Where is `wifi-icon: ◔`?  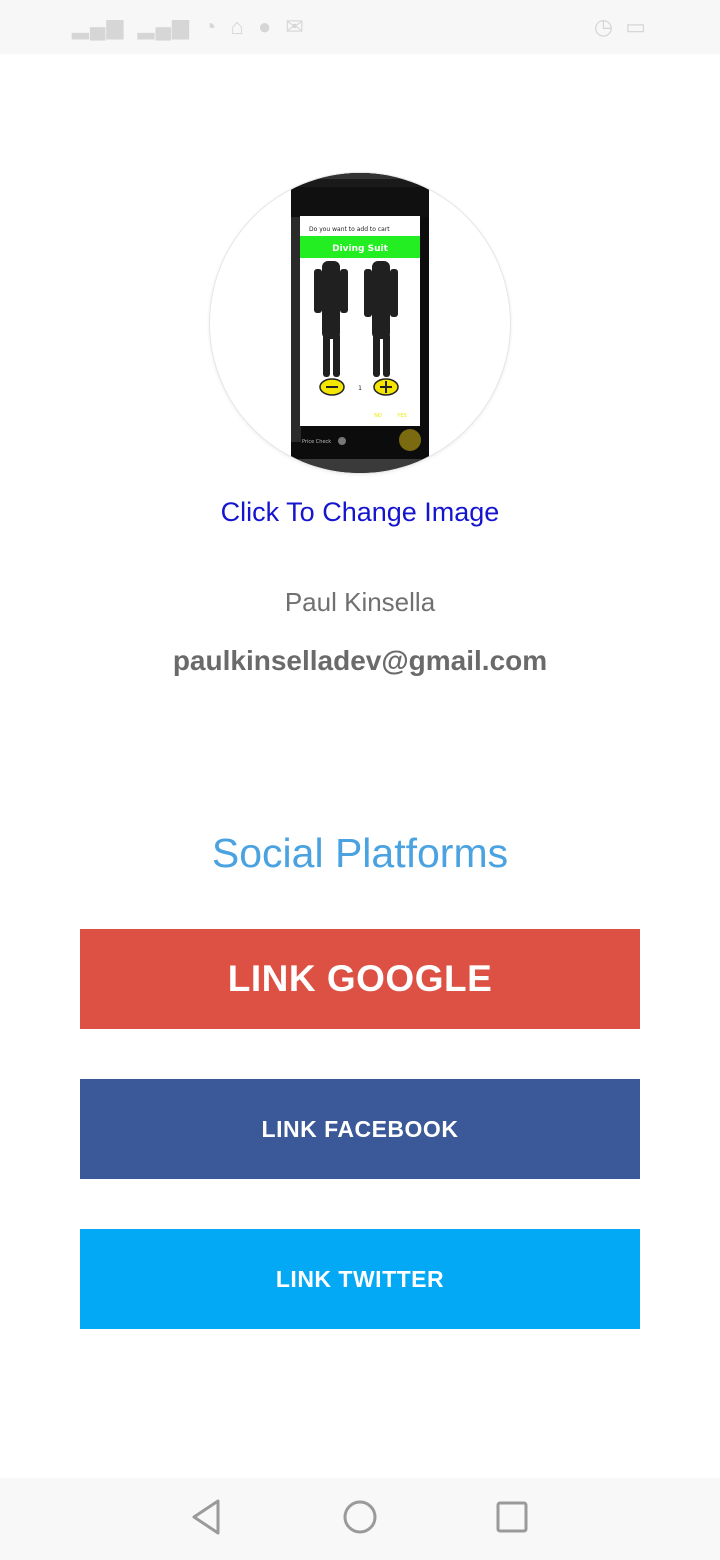
wifi-icon: ◔ is located at coordinates (210, 26).